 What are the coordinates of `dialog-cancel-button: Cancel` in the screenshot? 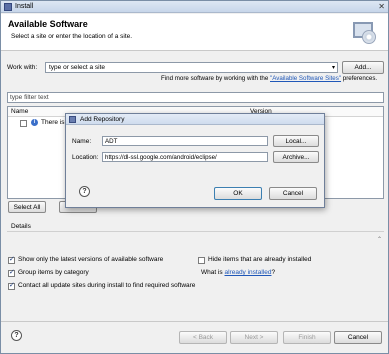 It's located at (293, 193).